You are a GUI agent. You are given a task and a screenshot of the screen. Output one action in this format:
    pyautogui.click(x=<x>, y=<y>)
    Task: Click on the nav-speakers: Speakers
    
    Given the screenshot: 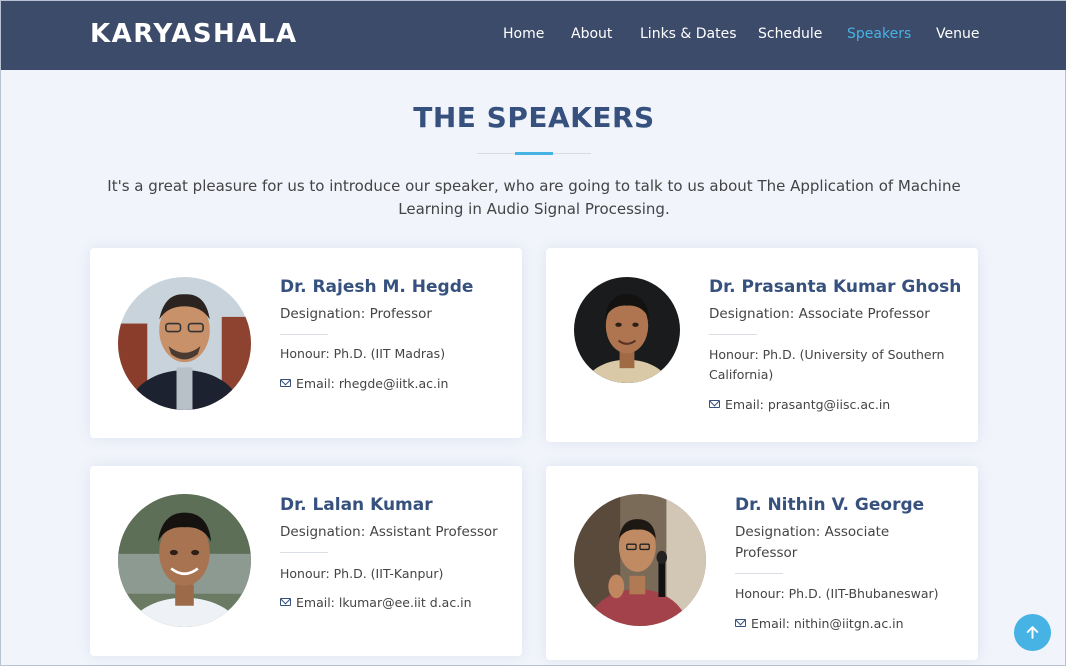 What is the action you would take?
    pyautogui.click(x=879, y=34)
    